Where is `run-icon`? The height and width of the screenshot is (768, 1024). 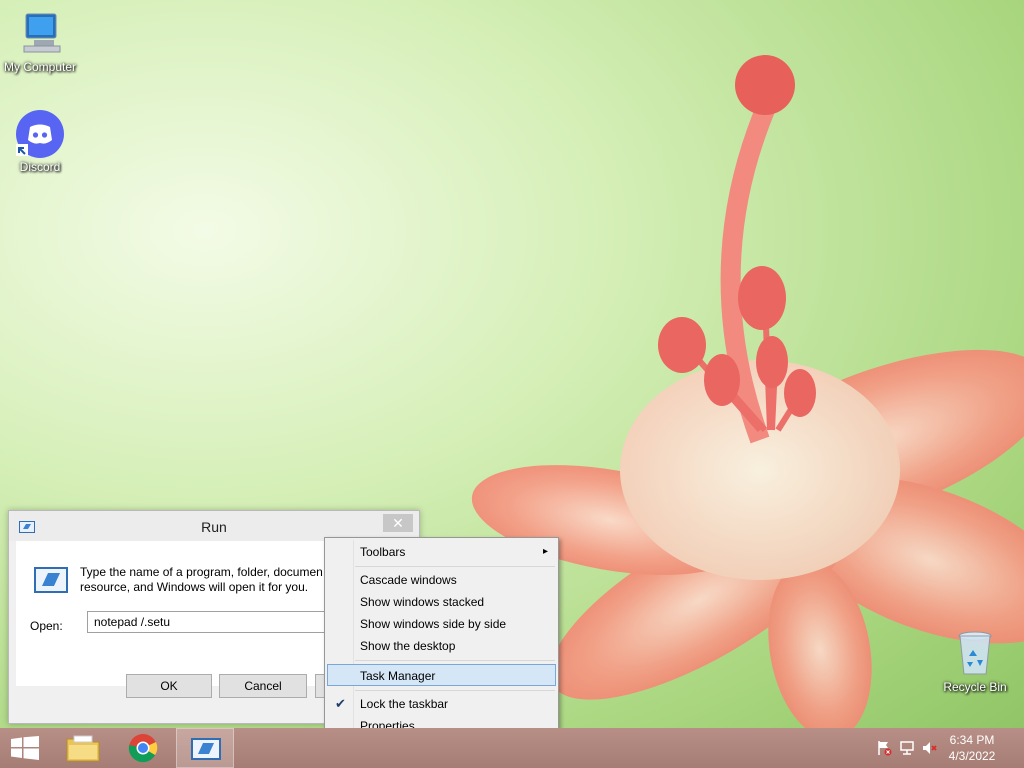 run-icon is located at coordinates (206, 749).